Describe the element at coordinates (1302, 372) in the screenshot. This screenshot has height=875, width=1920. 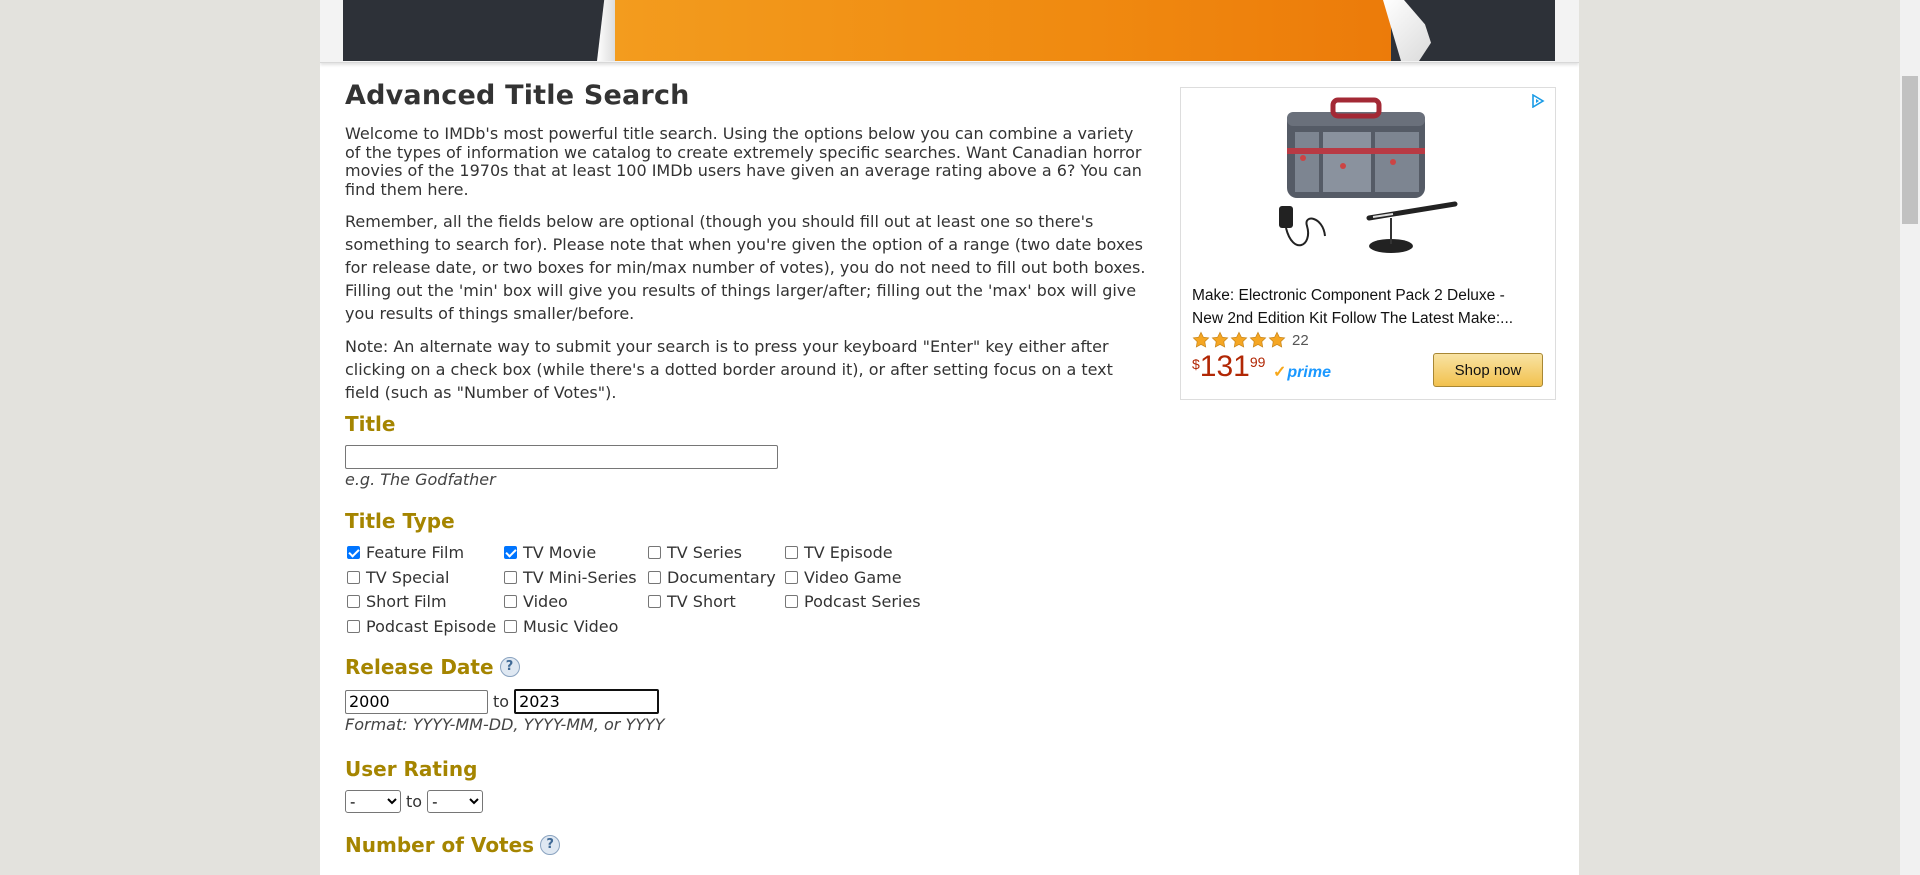
I see `prime-badge: ✓prime` at that location.